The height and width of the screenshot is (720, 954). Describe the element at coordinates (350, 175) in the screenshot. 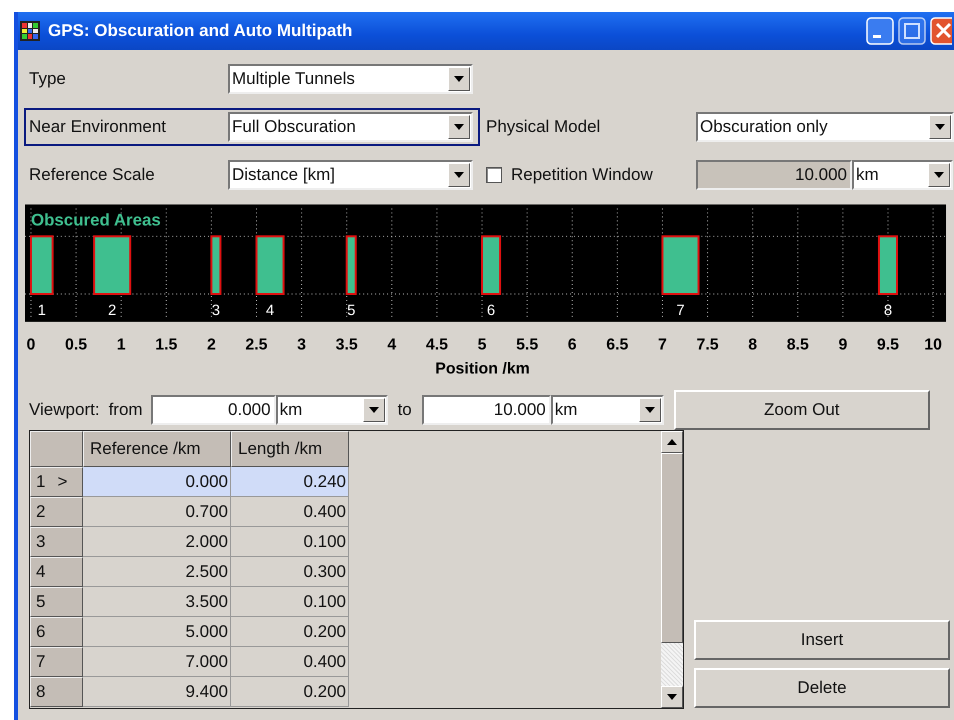

I see `dropdown: Distance [km]` at that location.